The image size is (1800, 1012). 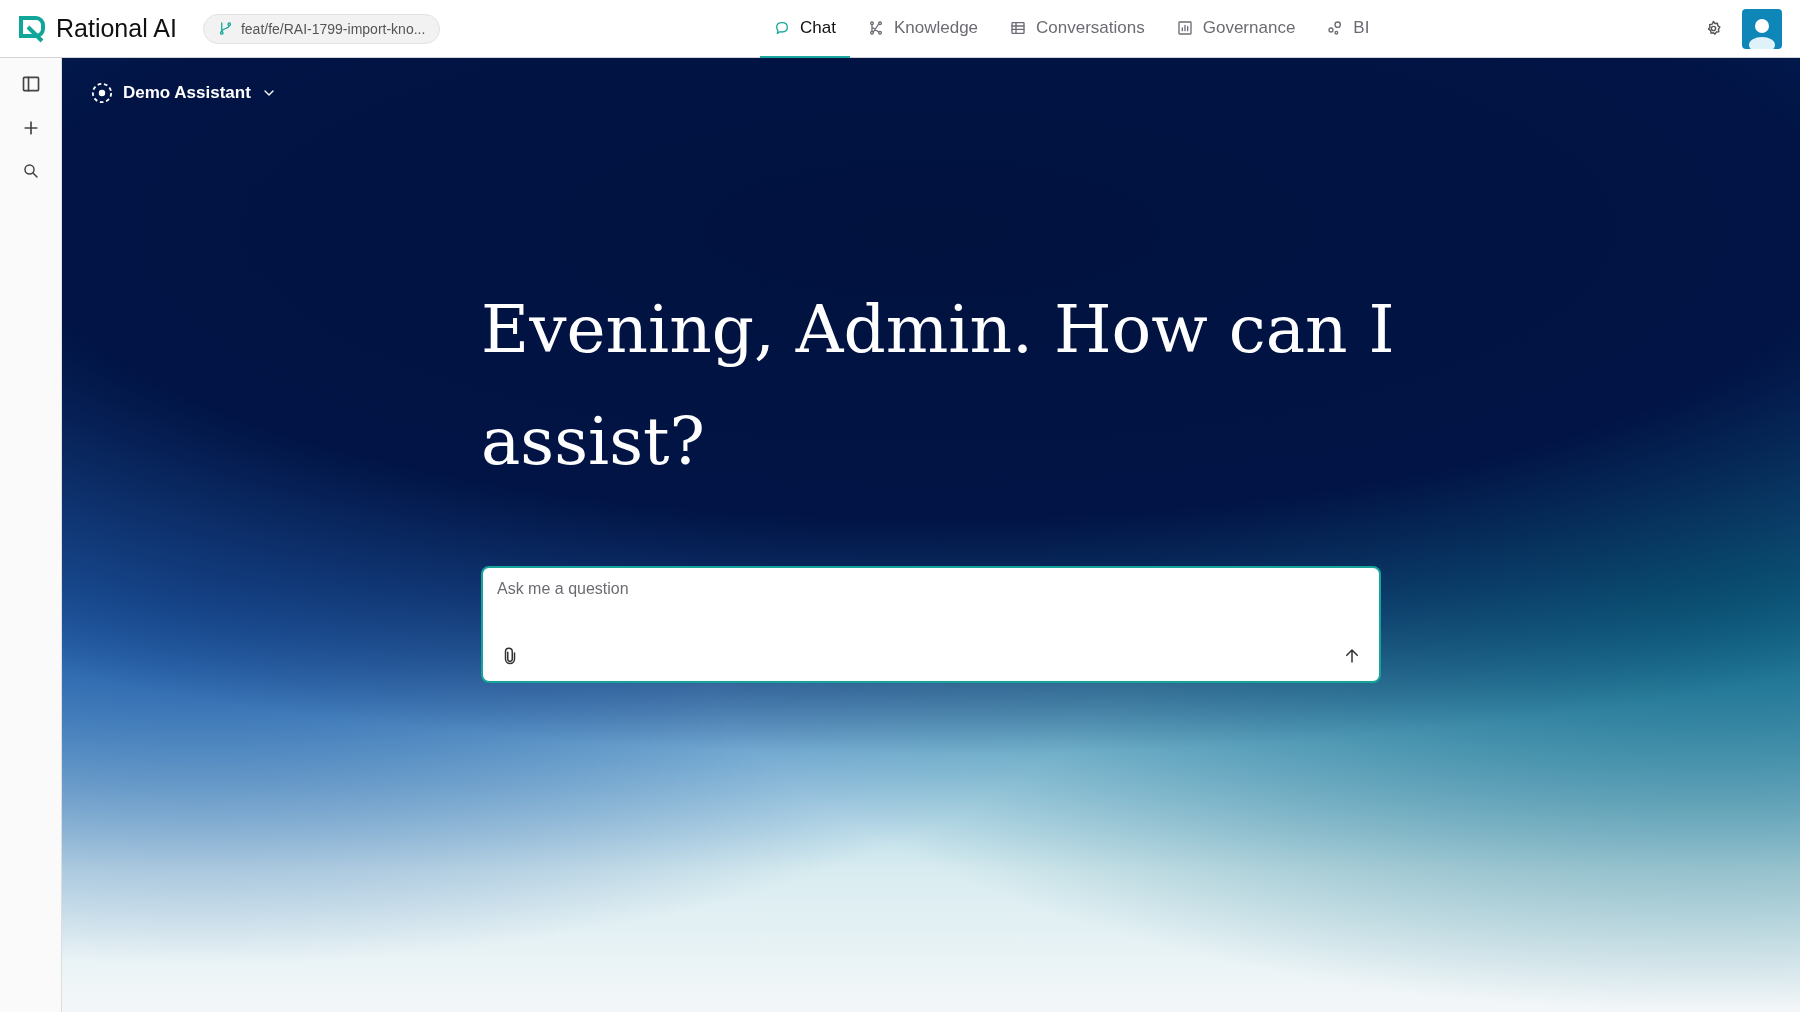 What do you see at coordinates (1348, 29) in the screenshot?
I see `nav-tab: BI` at bounding box center [1348, 29].